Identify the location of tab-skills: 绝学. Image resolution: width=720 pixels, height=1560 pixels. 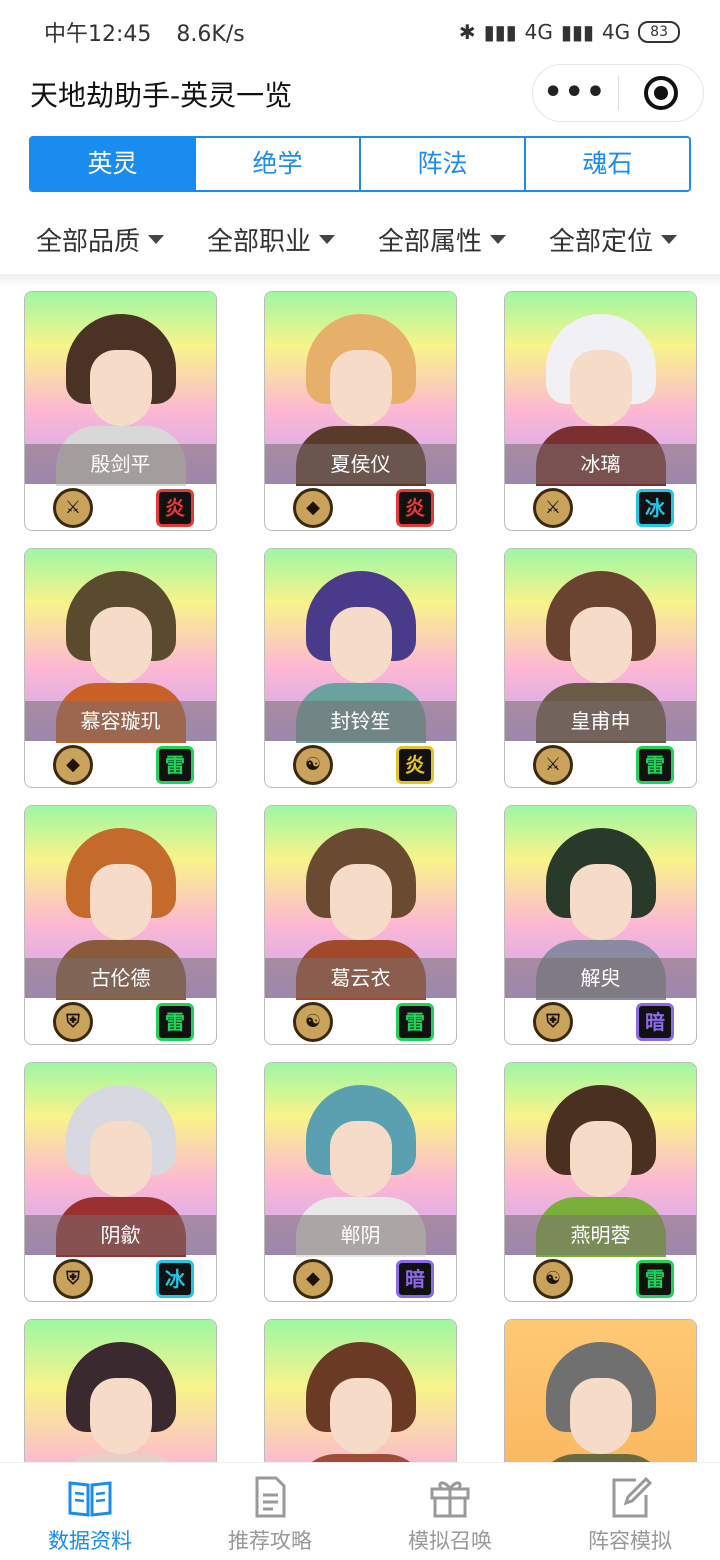
(276, 164).